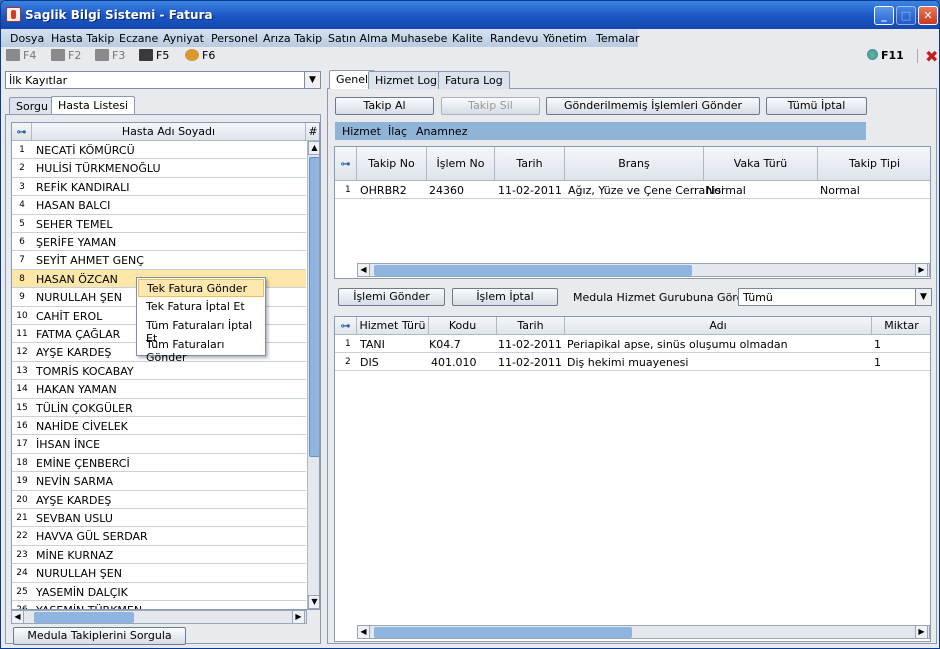  What do you see at coordinates (761, 164) in the screenshot?
I see `column-header-vaka-turu: Vaka Türü` at bounding box center [761, 164].